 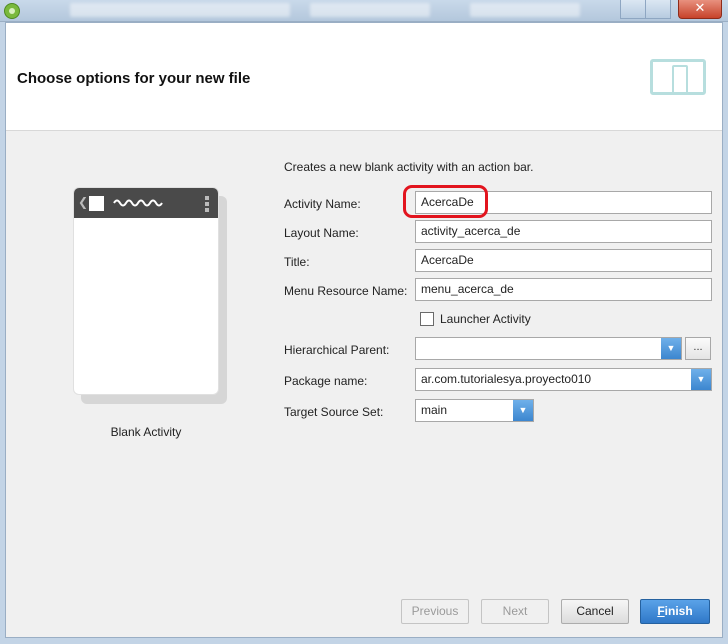 What do you see at coordinates (96, 203) in the screenshot?
I see `app-logo-icon` at bounding box center [96, 203].